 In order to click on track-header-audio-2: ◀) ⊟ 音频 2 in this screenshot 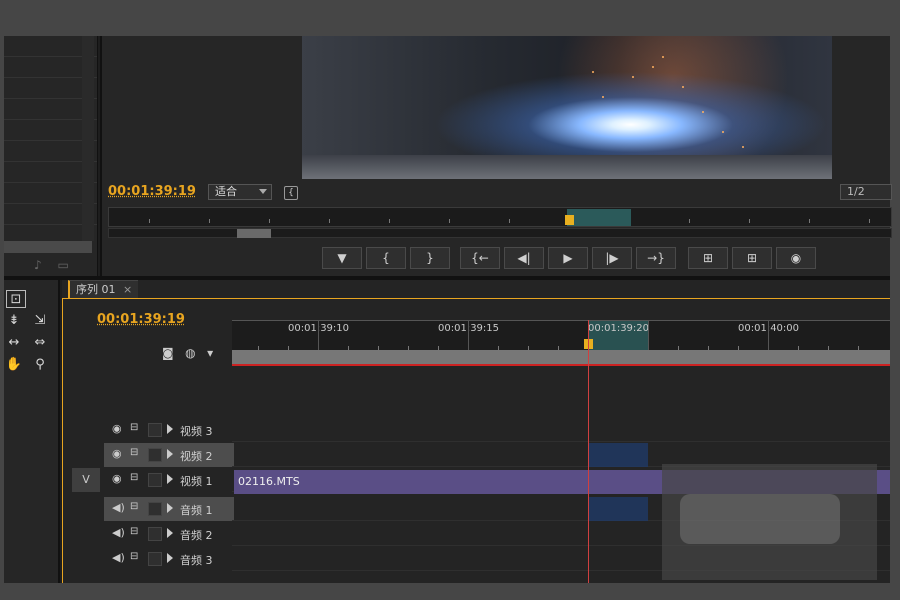, I will do `click(152, 534)`.